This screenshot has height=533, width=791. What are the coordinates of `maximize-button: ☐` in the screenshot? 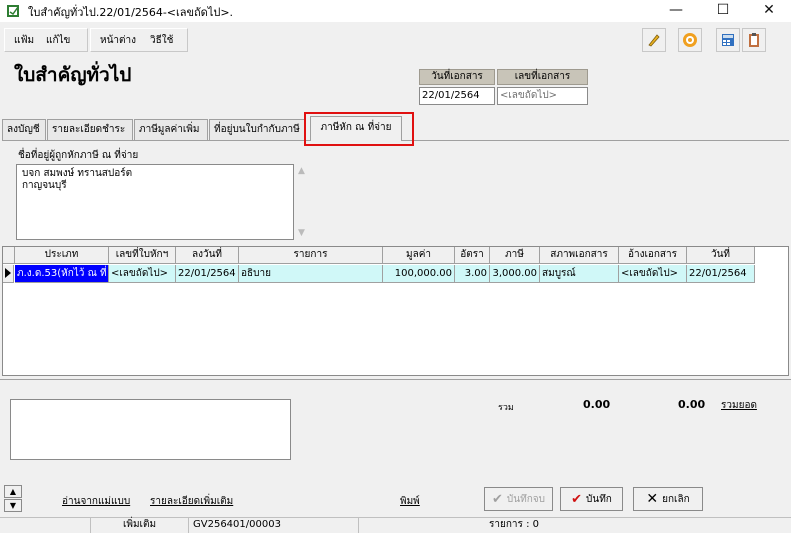 It's located at (723, 11).